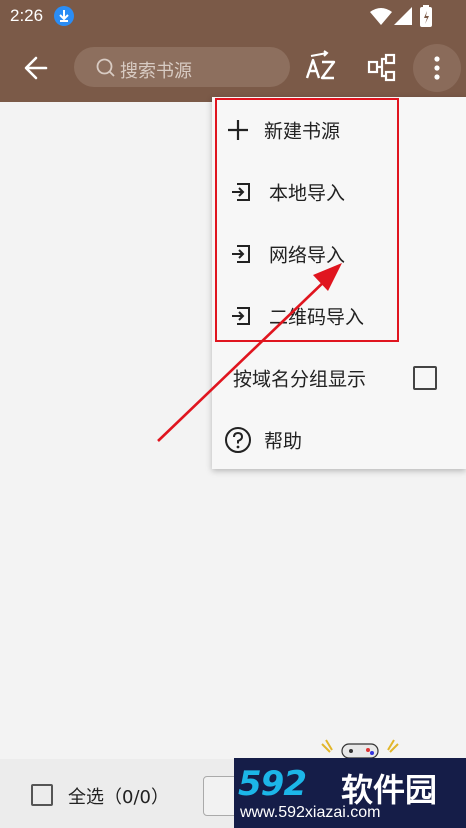 The image size is (466, 828). I want to click on back-arrow-icon, so click(36, 68).